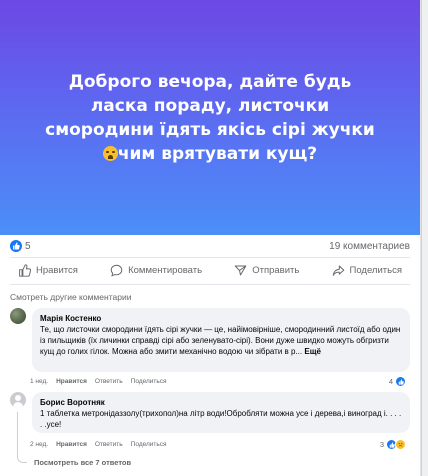 The image size is (428, 476). What do you see at coordinates (400, 444) in the screenshot?
I see `sad-reaction-icon` at bounding box center [400, 444].